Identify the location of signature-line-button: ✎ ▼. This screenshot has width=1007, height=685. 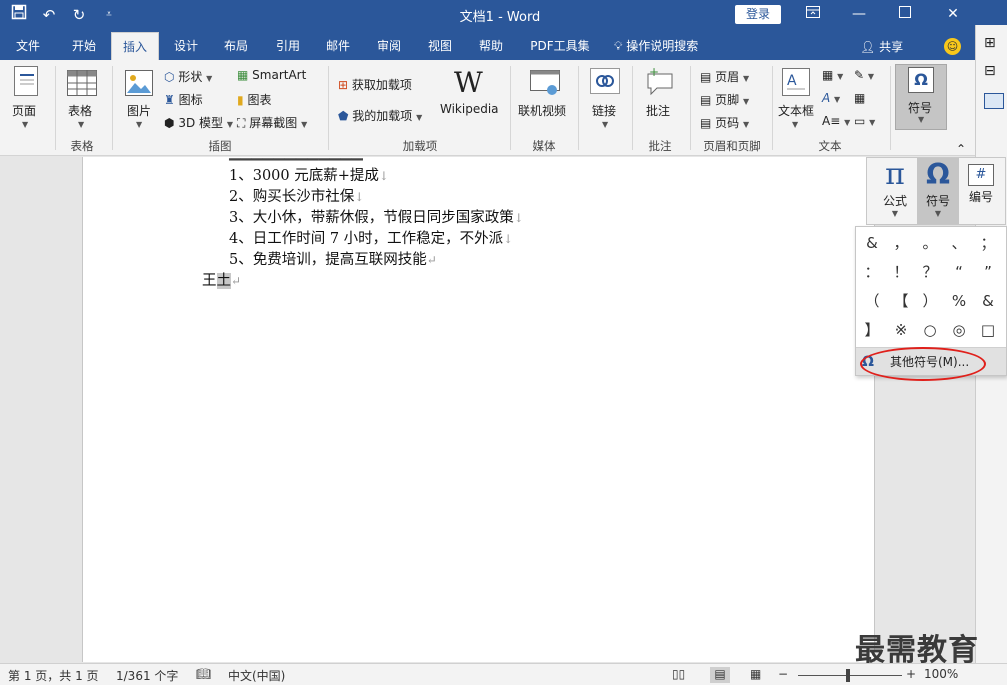
(864, 75).